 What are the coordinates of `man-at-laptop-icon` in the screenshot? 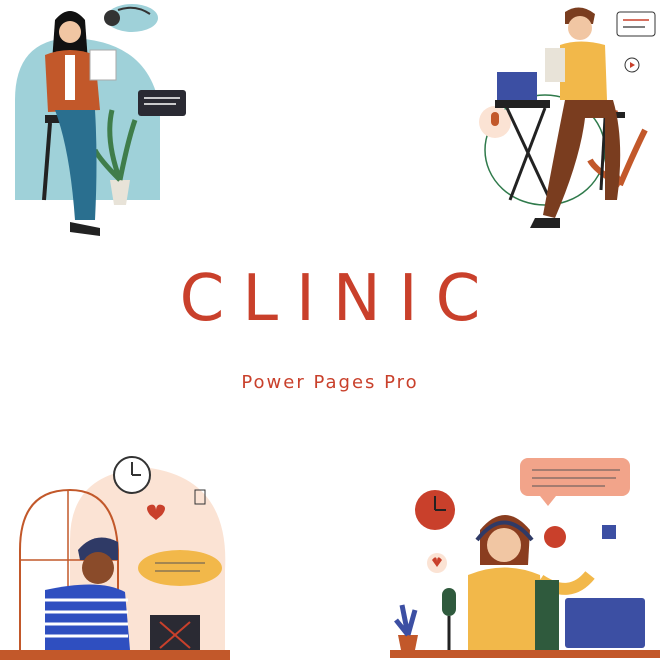 It's located at (115, 558).